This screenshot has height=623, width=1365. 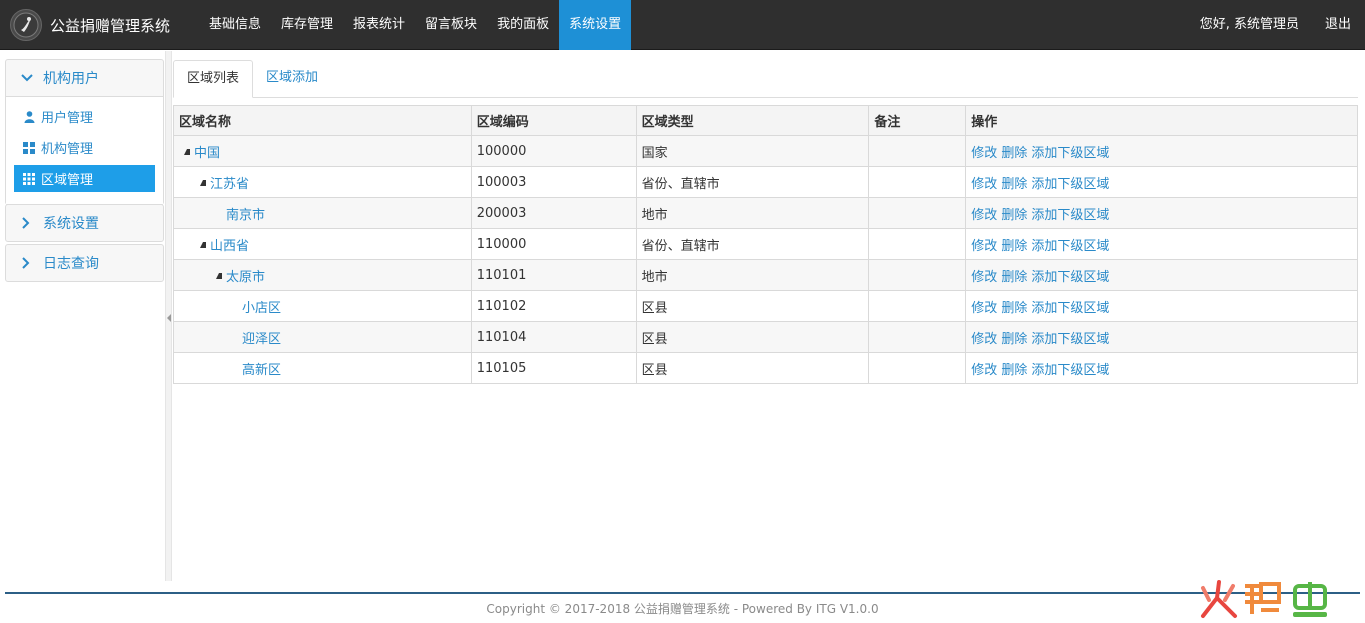 I want to click on region-name-cell: 太原市, so click(x=322, y=275).